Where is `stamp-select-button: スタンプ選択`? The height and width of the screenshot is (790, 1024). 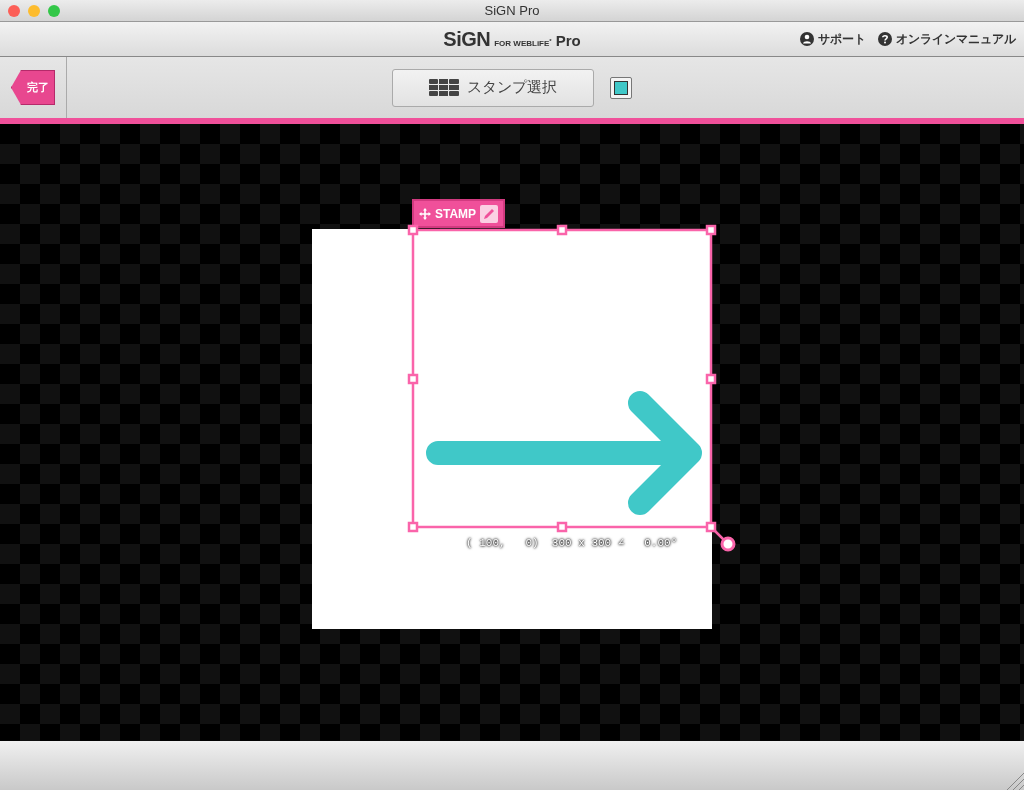 stamp-select-button: スタンプ選択 is located at coordinates (493, 87).